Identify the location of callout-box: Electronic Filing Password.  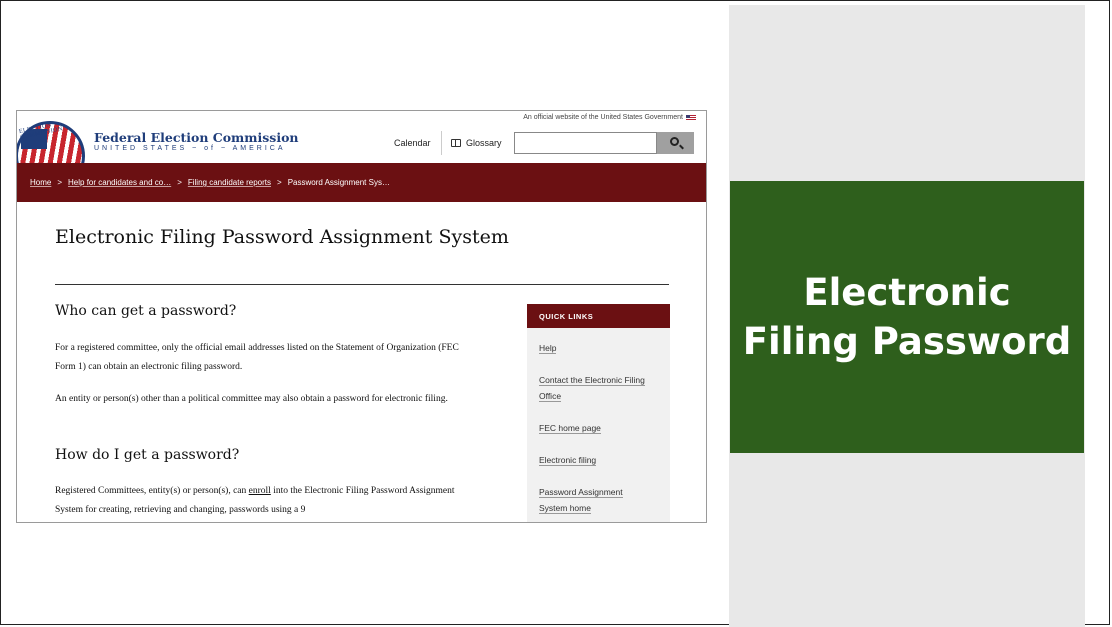
(907, 317).